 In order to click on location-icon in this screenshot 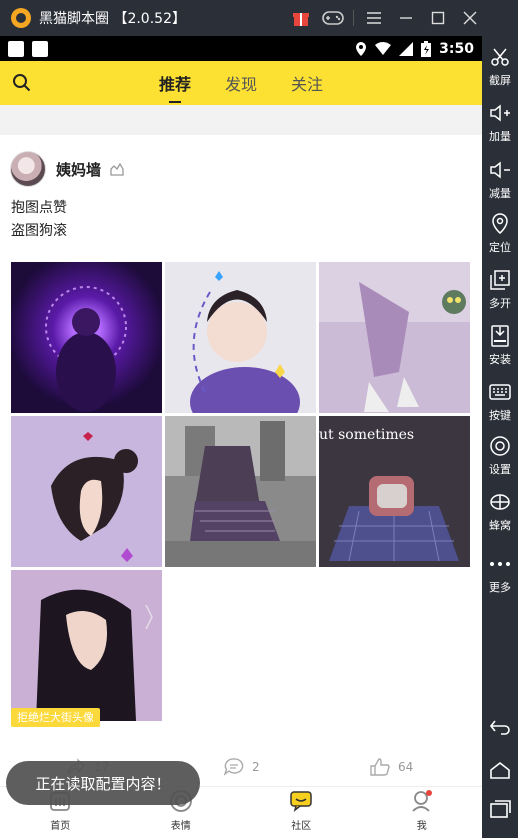, I will do `click(500, 224)`.